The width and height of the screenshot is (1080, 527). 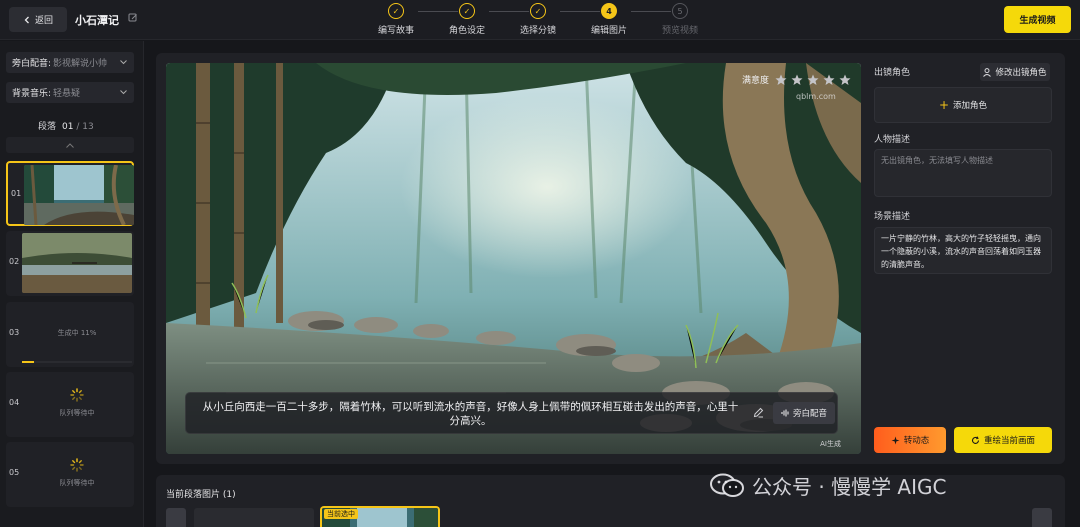 What do you see at coordinates (1021, 73) in the screenshot?
I see `edit-characters-label: 修改出镜角色` at bounding box center [1021, 73].